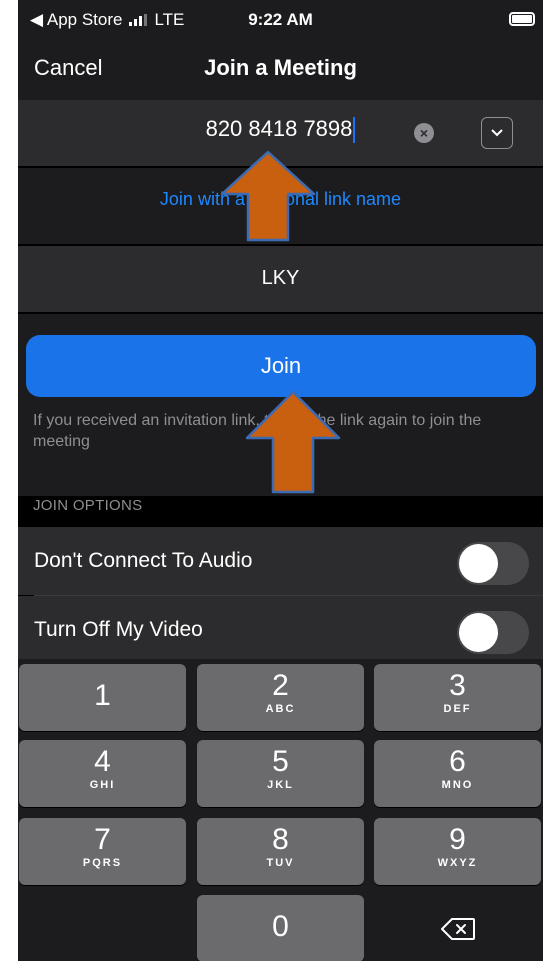 This screenshot has width=544, height=961. What do you see at coordinates (102, 761) in the screenshot?
I see `key-number: 4` at bounding box center [102, 761].